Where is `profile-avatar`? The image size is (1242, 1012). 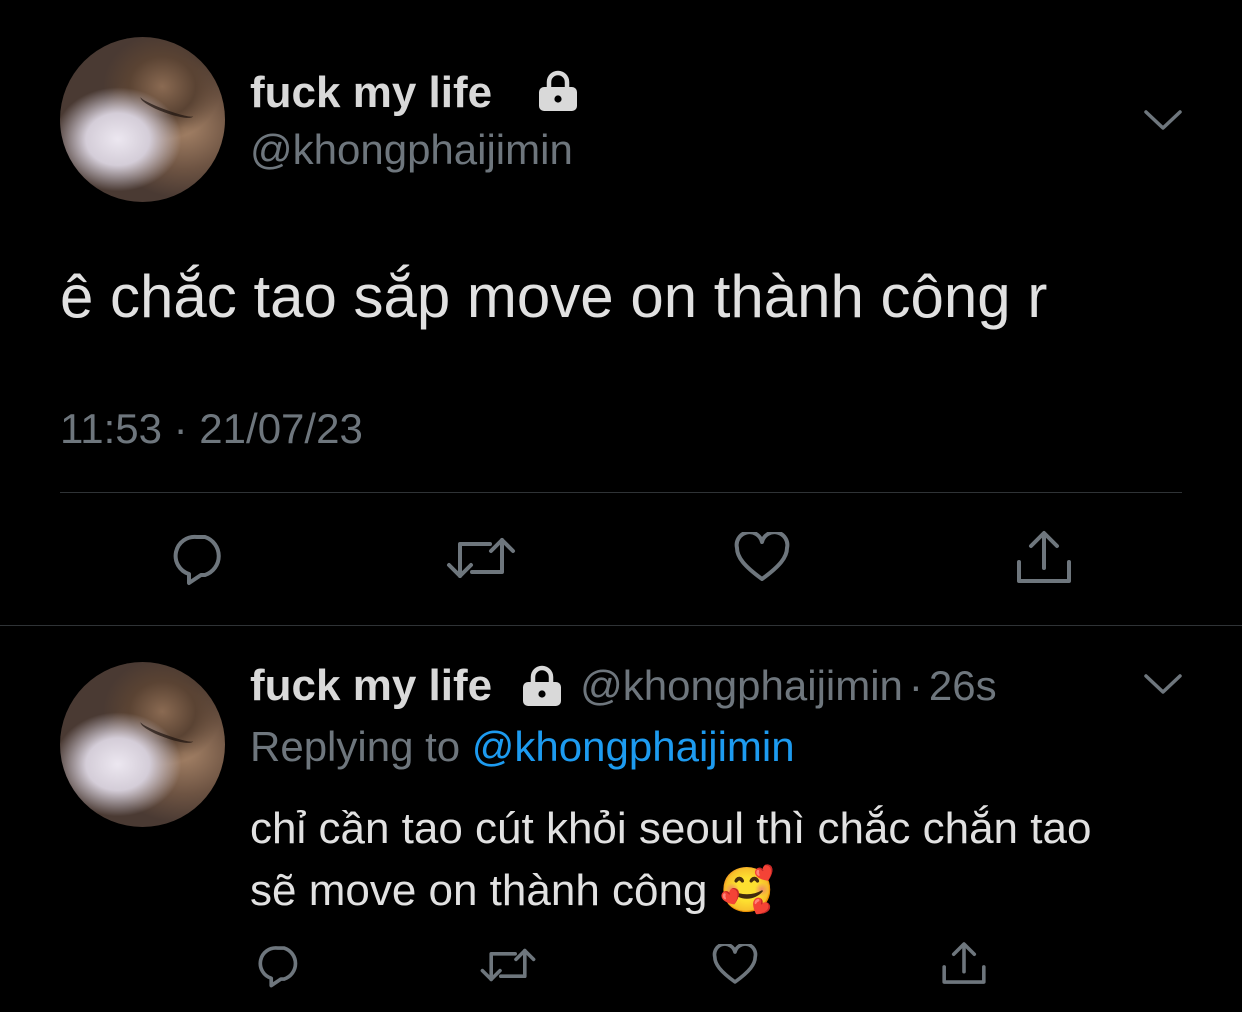 profile-avatar is located at coordinates (142, 119).